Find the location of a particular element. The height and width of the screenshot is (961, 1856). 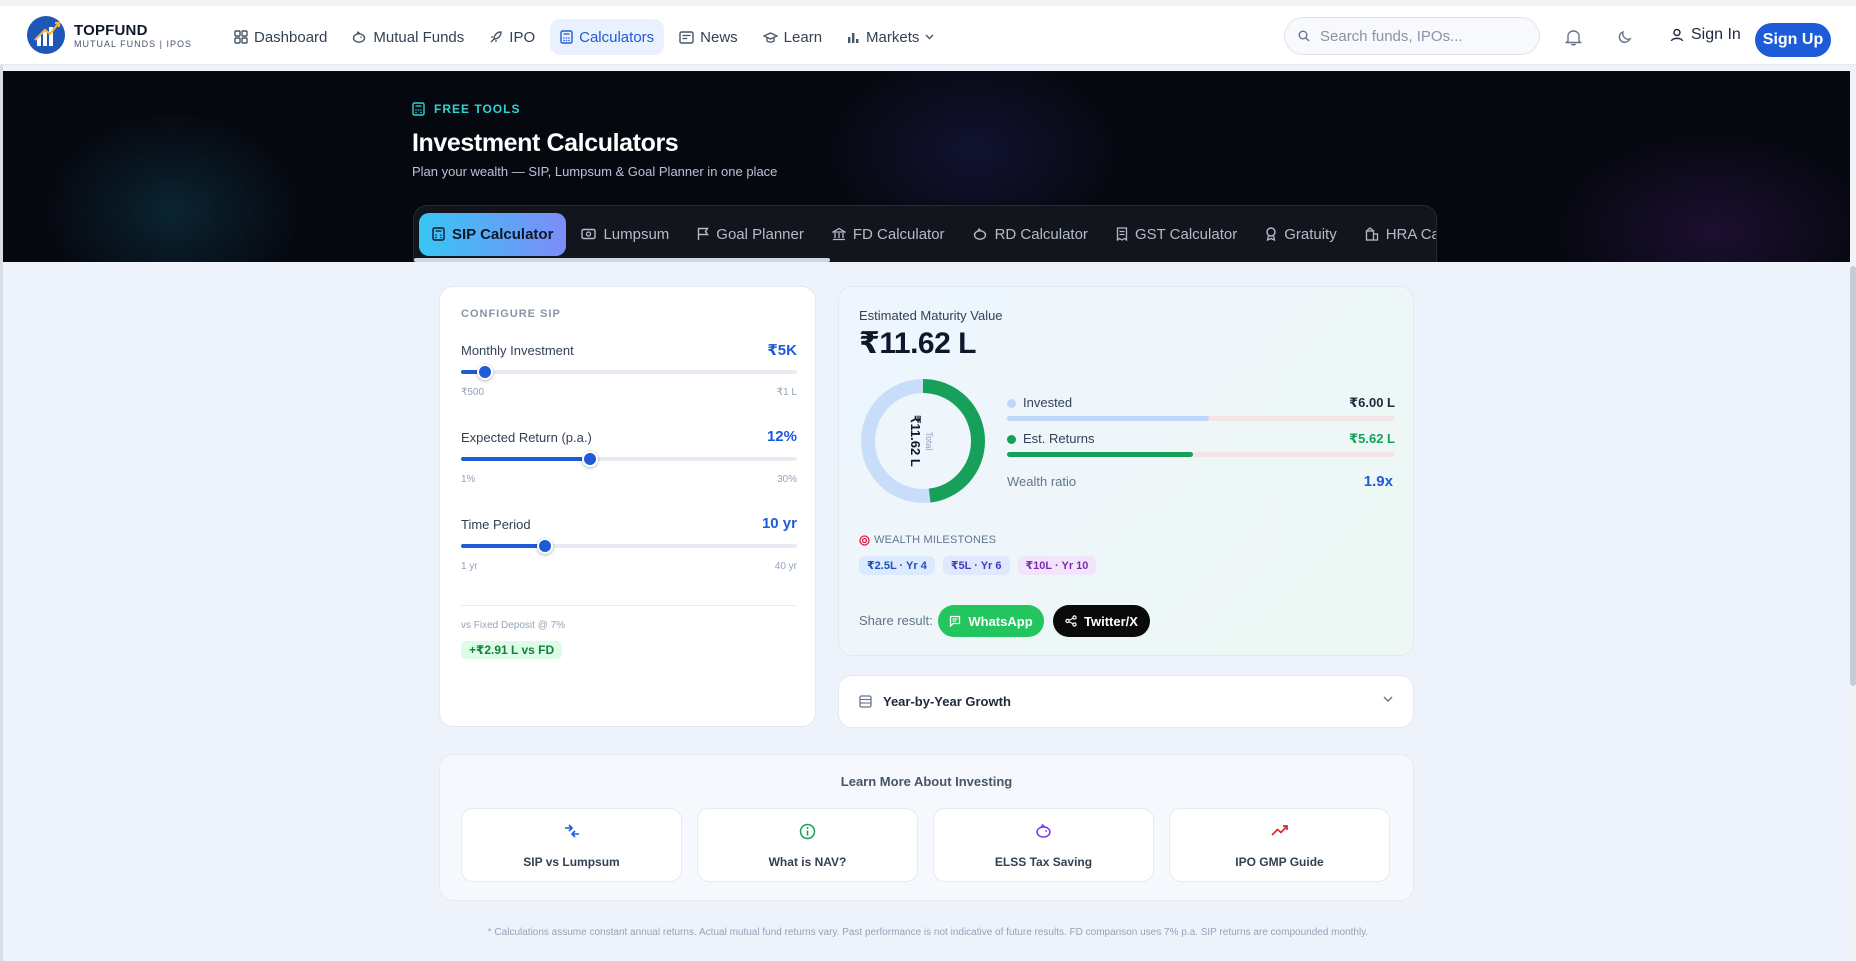

year-by-year-accordion: Year-by-Year Growth is located at coordinates (1126, 701).